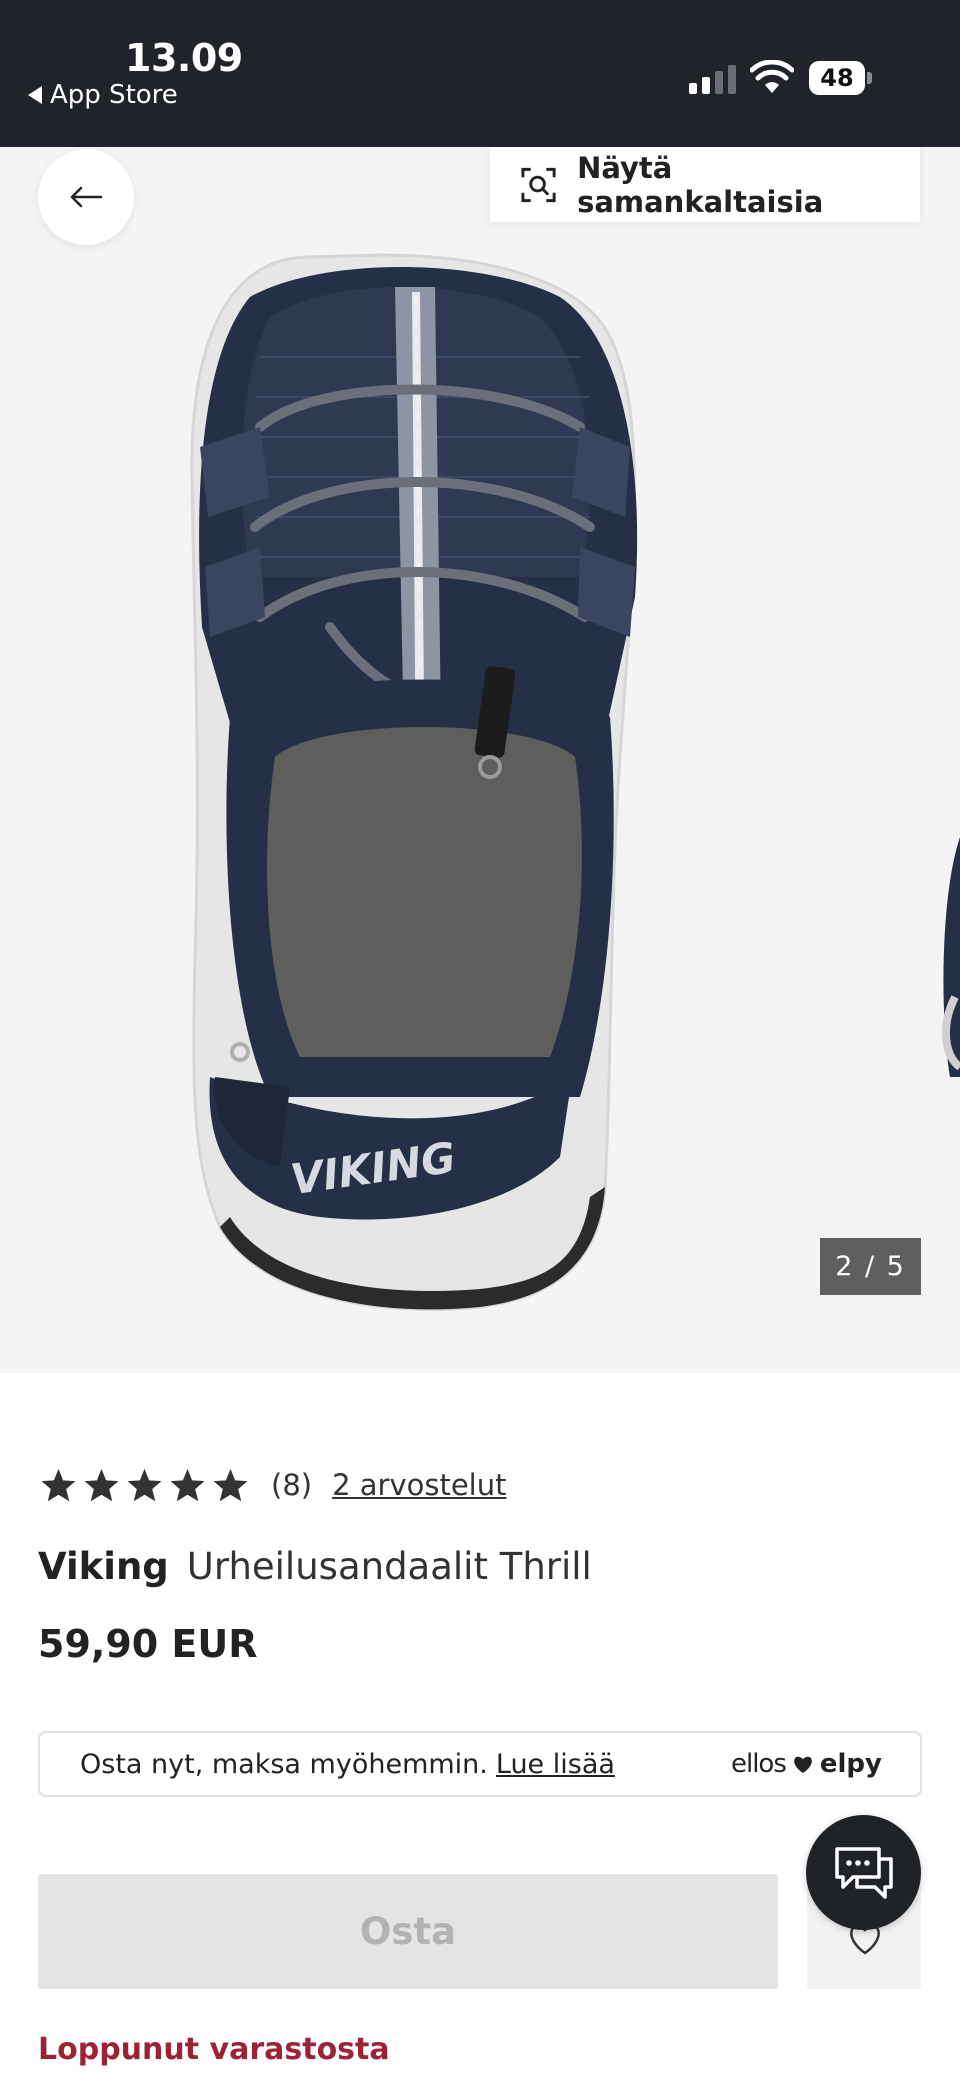  What do you see at coordinates (480, 73) in the screenshot?
I see `status-bar: 13.09 App Store 48` at bounding box center [480, 73].